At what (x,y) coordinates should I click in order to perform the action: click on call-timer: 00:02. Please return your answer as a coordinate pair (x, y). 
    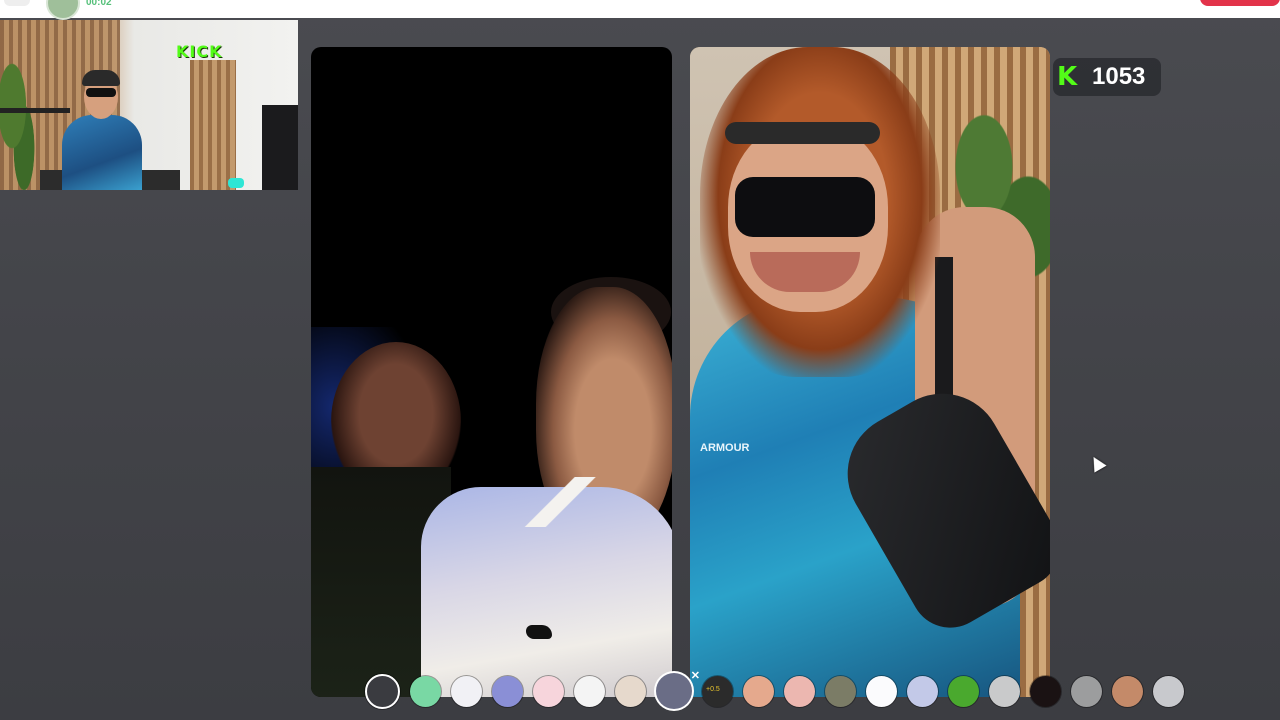
    Looking at the image, I should click on (99, 4).